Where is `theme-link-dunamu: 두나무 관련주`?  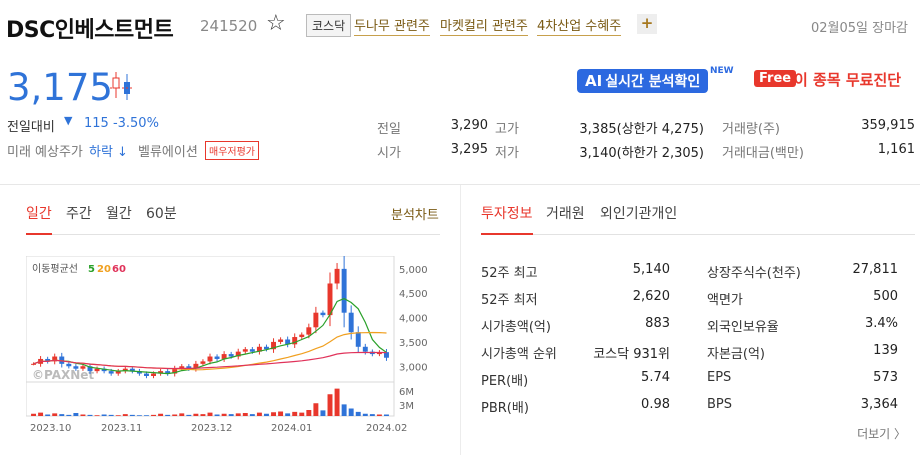
theme-link-dunamu: 두나무 관련주 is located at coordinates (392, 25).